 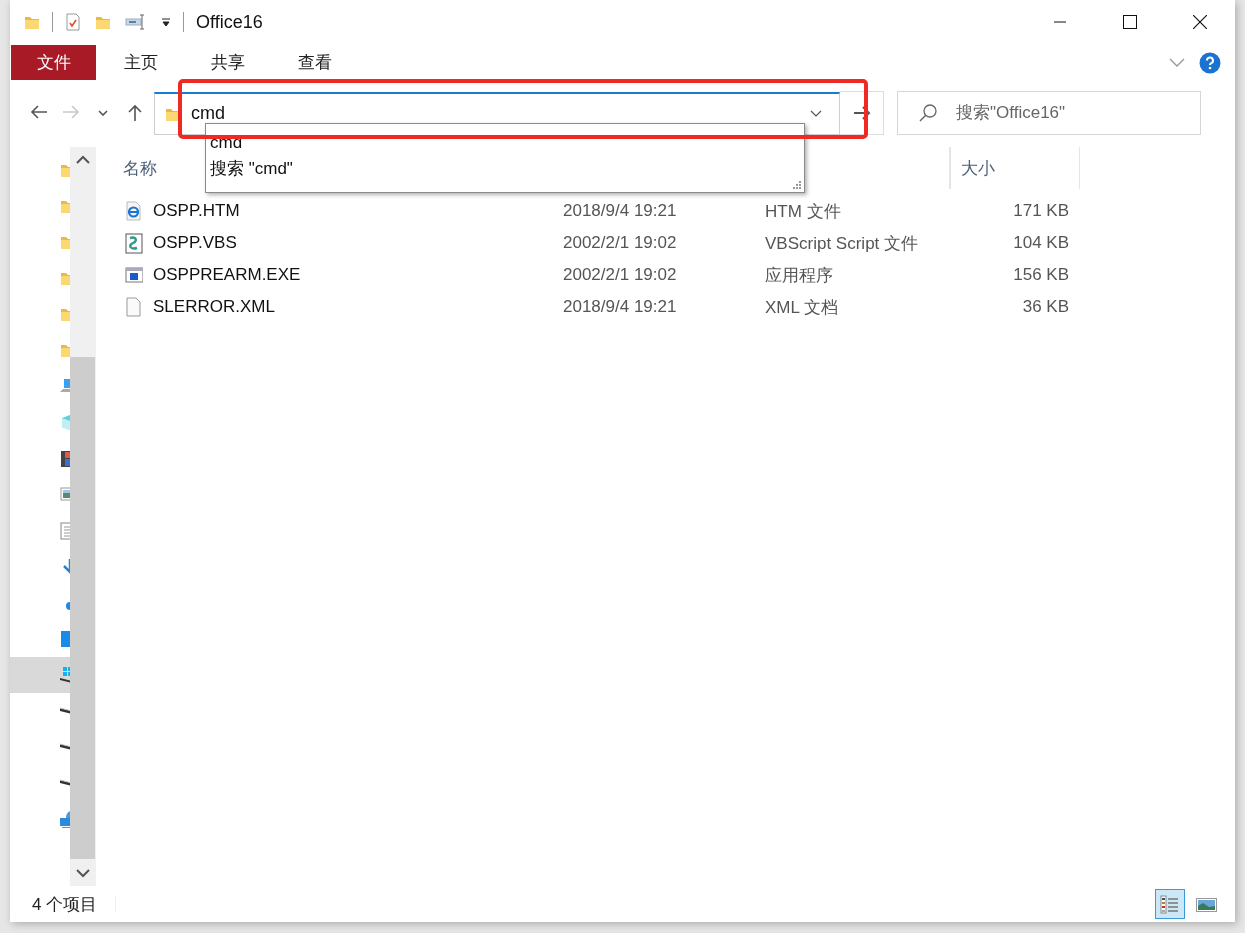 What do you see at coordinates (1041, 211) in the screenshot?
I see `size-cell-text: 171 KB` at bounding box center [1041, 211].